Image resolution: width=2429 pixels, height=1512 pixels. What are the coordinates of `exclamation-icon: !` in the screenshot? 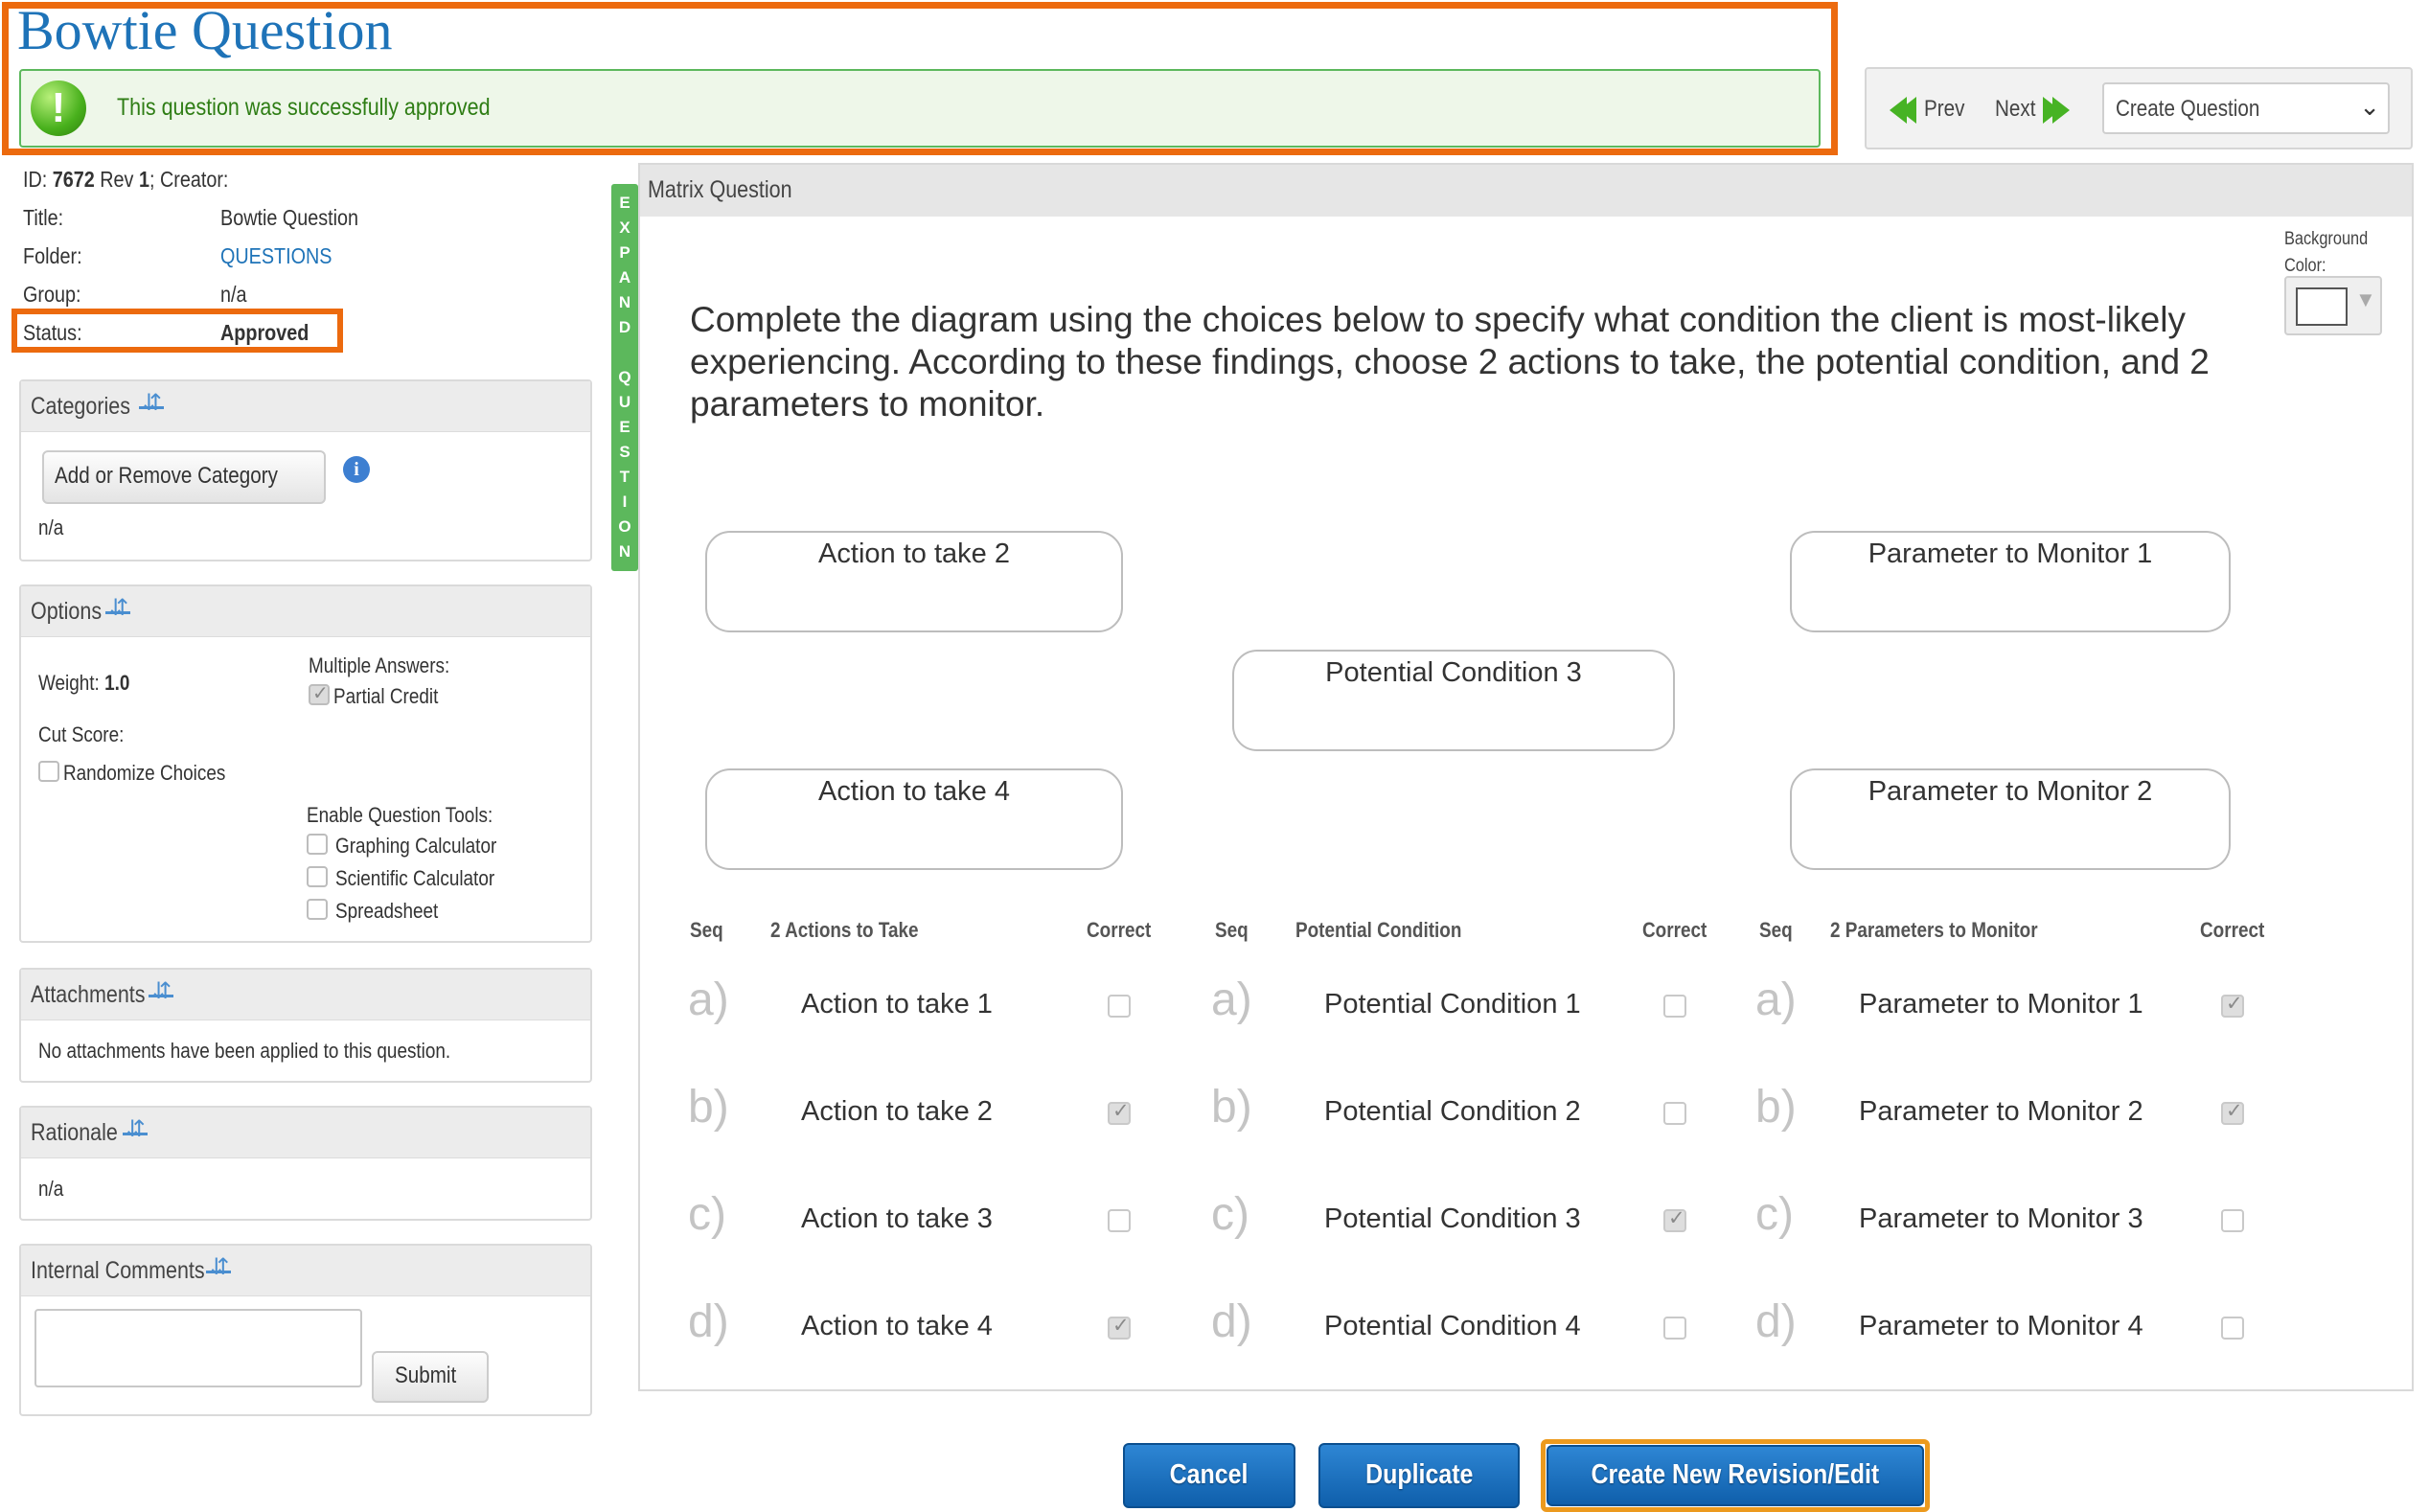 It's located at (58, 108).